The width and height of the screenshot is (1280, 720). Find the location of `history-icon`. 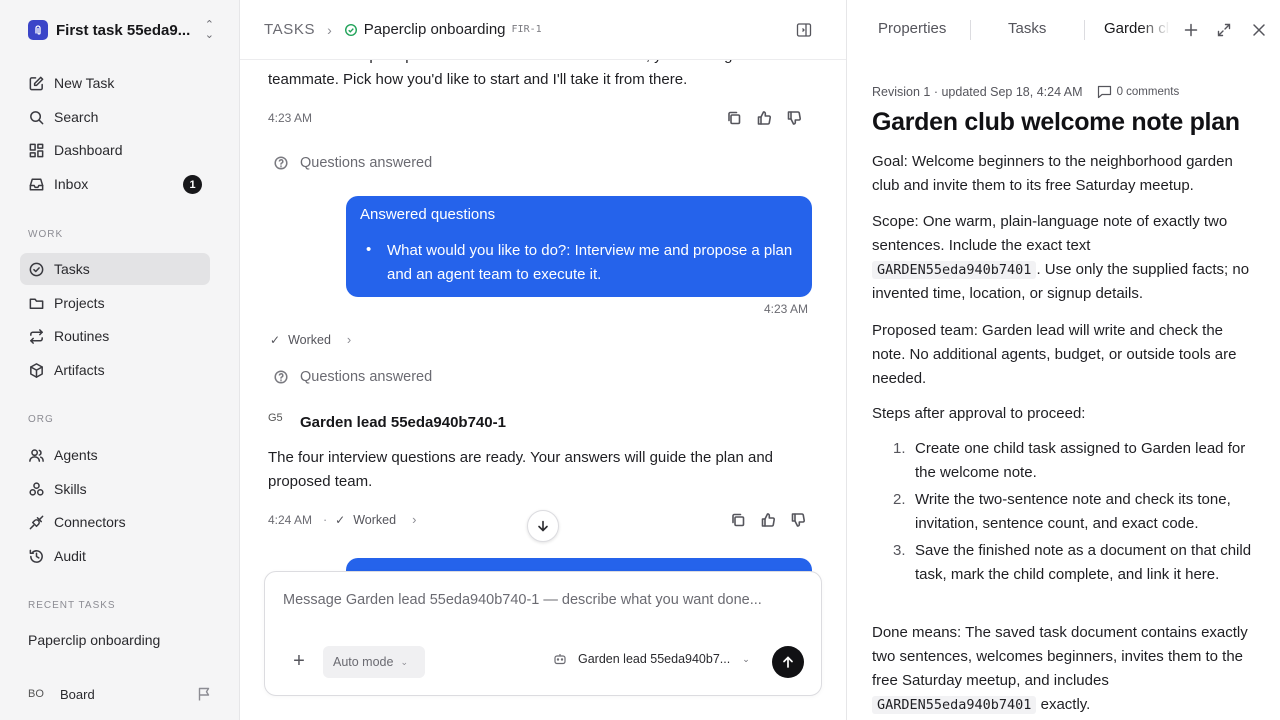

history-icon is located at coordinates (36, 556).